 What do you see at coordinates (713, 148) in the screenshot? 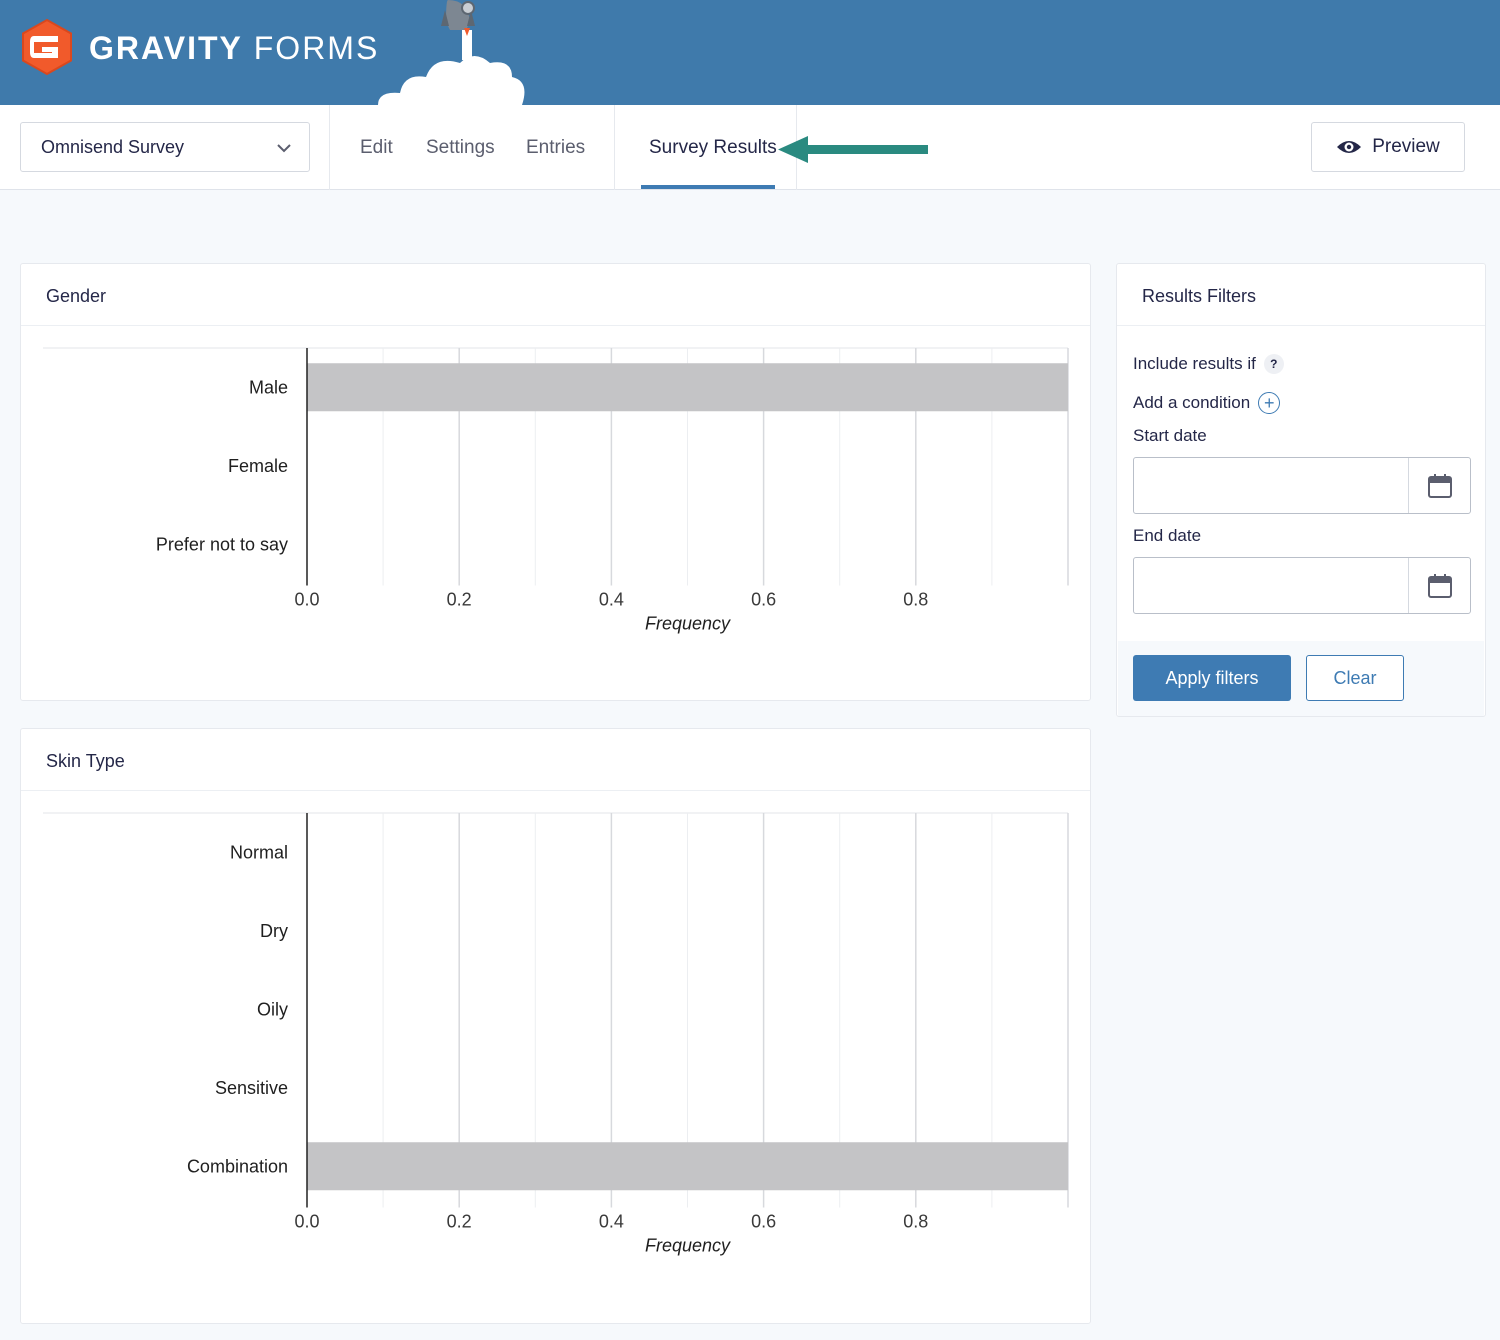
I see `tab-survey-results: Survey Results` at bounding box center [713, 148].